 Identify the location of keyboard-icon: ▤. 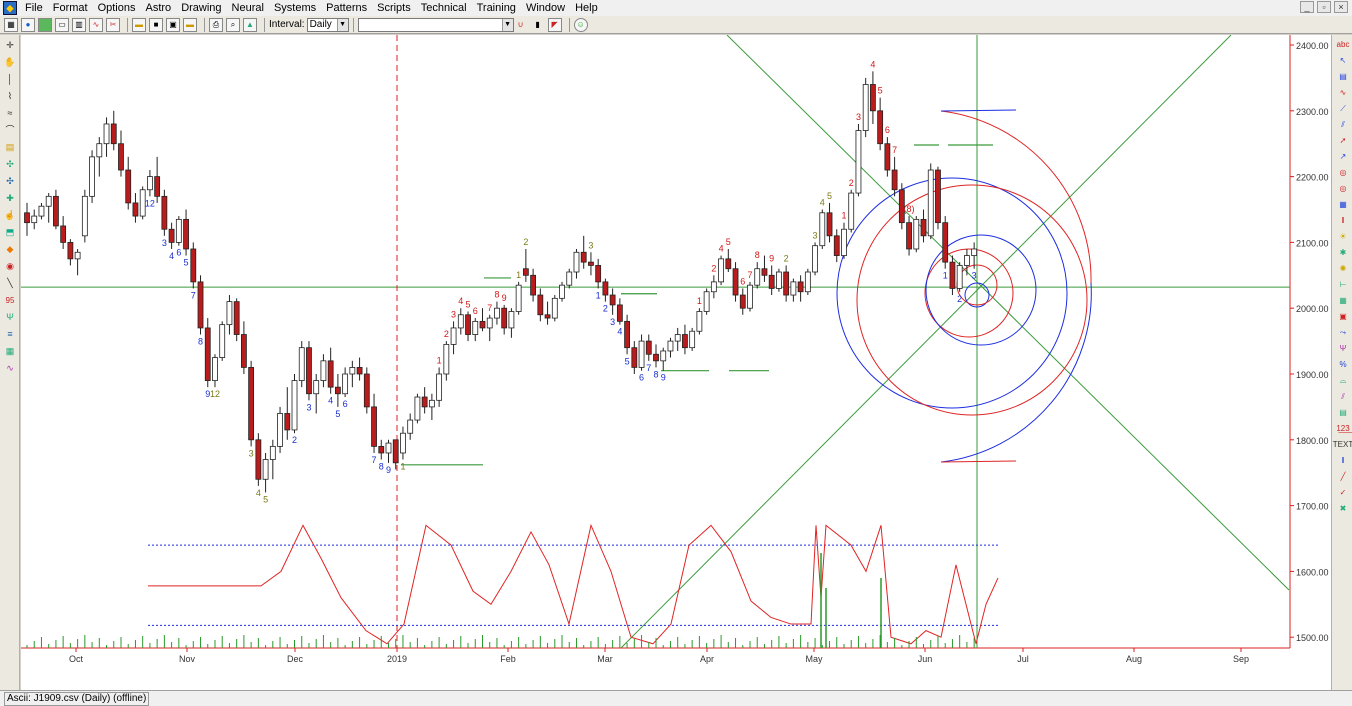
(1343, 76).